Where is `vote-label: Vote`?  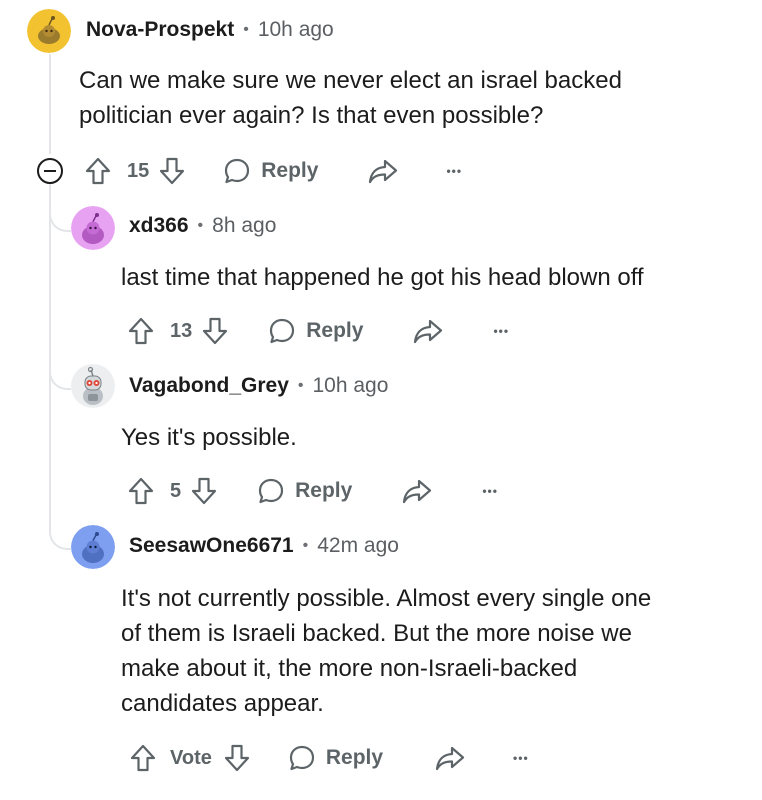 vote-label: Vote is located at coordinates (191, 757).